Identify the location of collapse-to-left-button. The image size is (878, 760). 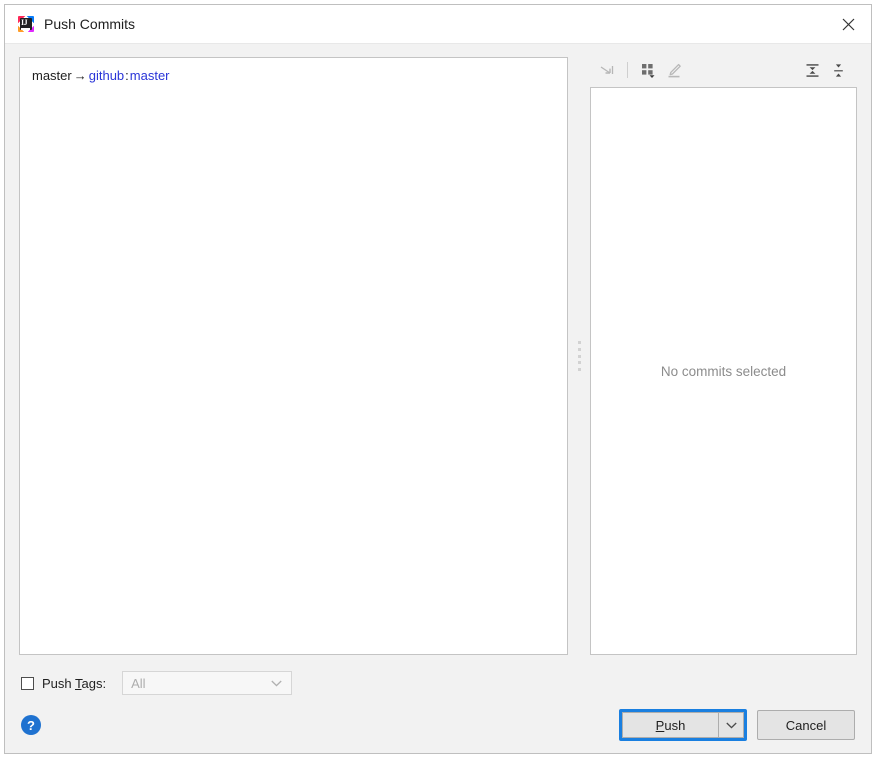
(607, 70).